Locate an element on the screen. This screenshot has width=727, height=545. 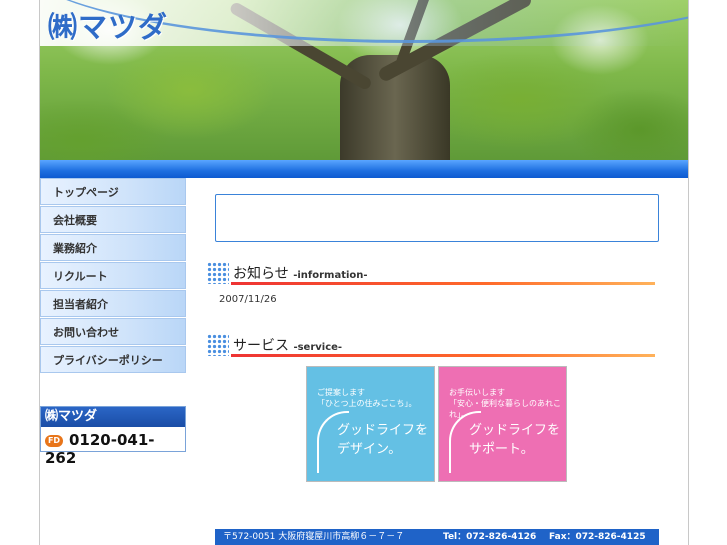
sidebar-item-privacy: プライバシーポリシー is located at coordinates (113, 359).